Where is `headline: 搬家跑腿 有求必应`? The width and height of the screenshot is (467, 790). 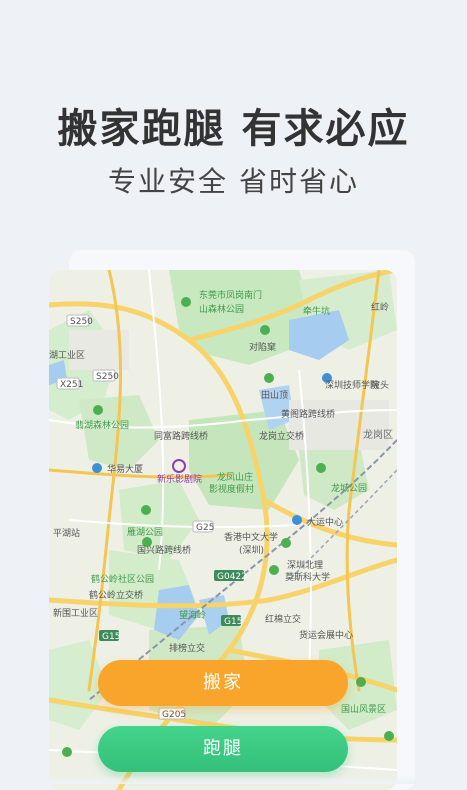
headline: 搬家跑腿 有求必应 is located at coordinates (233, 129).